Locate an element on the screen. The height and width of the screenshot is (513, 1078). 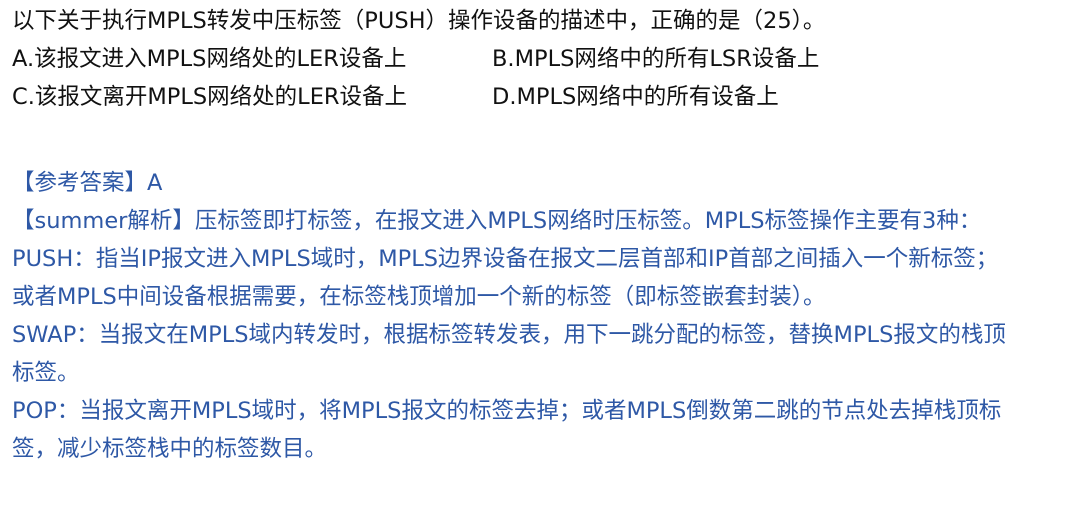
analysis-line-3: 或者MPLS中间设备根据需要，在标签栈顶增加一个新的标签（即标签嵌套封装）。 is located at coordinates (419, 297).